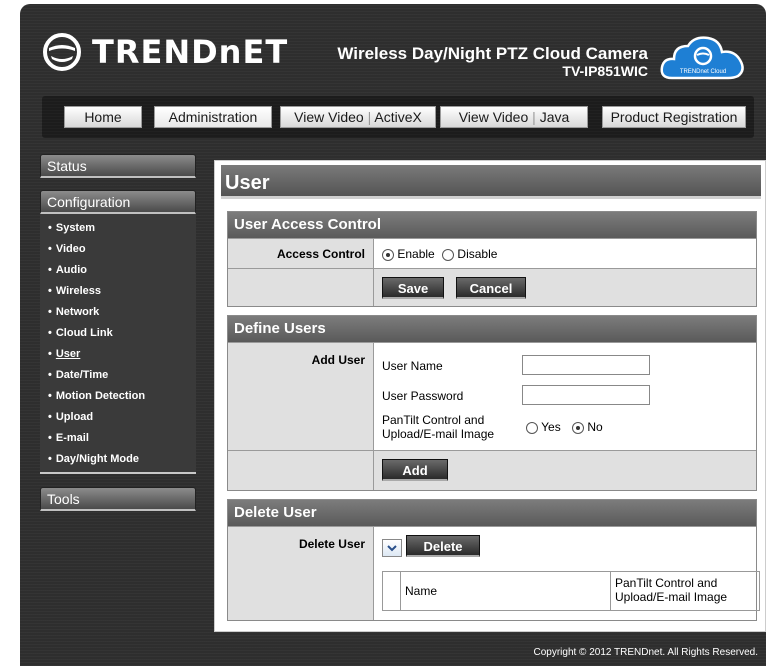  What do you see at coordinates (329, 117) in the screenshot?
I see `nav-view-video-activex-label-a: View Video` at bounding box center [329, 117].